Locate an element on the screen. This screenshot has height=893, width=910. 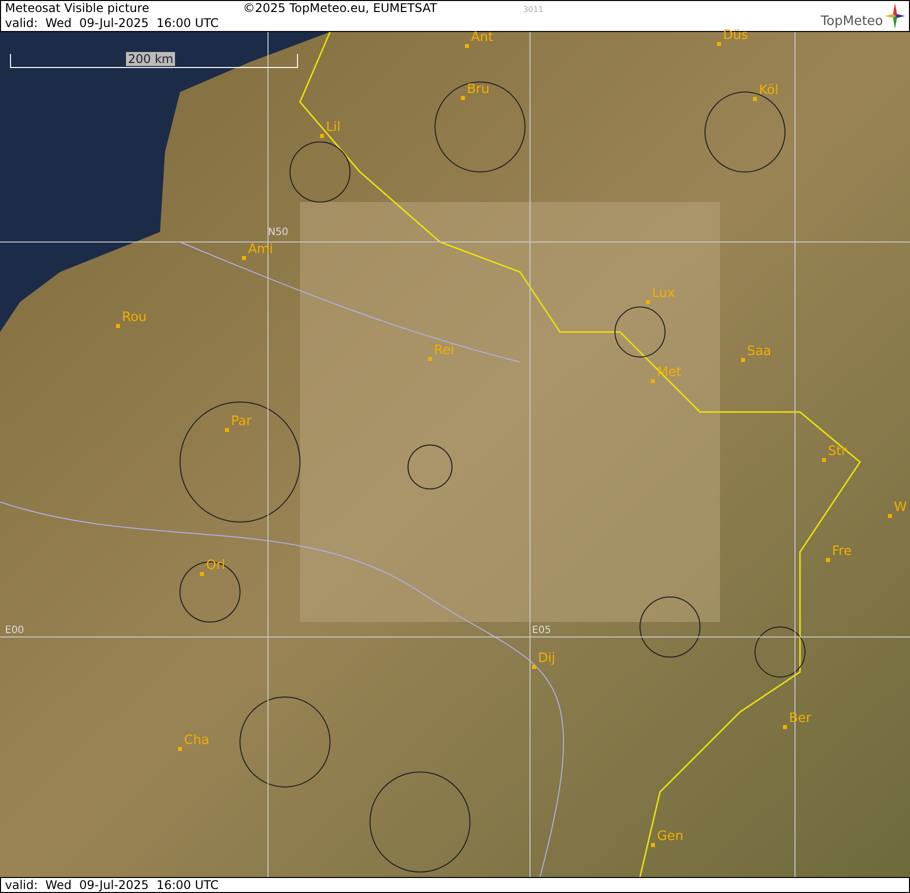
image-code: 3011 is located at coordinates (533, 10).